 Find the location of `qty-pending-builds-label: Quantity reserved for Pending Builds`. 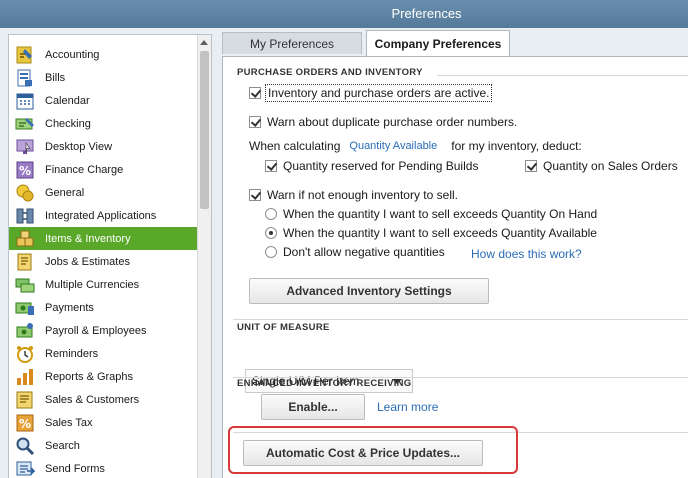

qty-pending-builds-label: Quantity reserved for Pending Builds is located at coordinates (381, 166).